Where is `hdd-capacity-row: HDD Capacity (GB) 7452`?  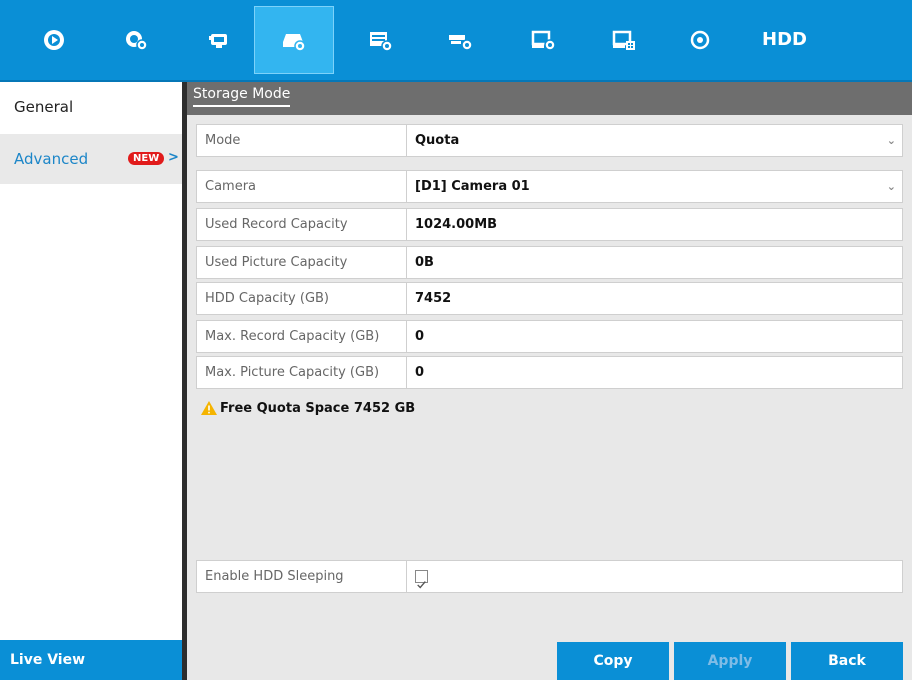
hdd-capacity-row: HDD Capacity (GB) 7452 is located at coordinates (549, 298).